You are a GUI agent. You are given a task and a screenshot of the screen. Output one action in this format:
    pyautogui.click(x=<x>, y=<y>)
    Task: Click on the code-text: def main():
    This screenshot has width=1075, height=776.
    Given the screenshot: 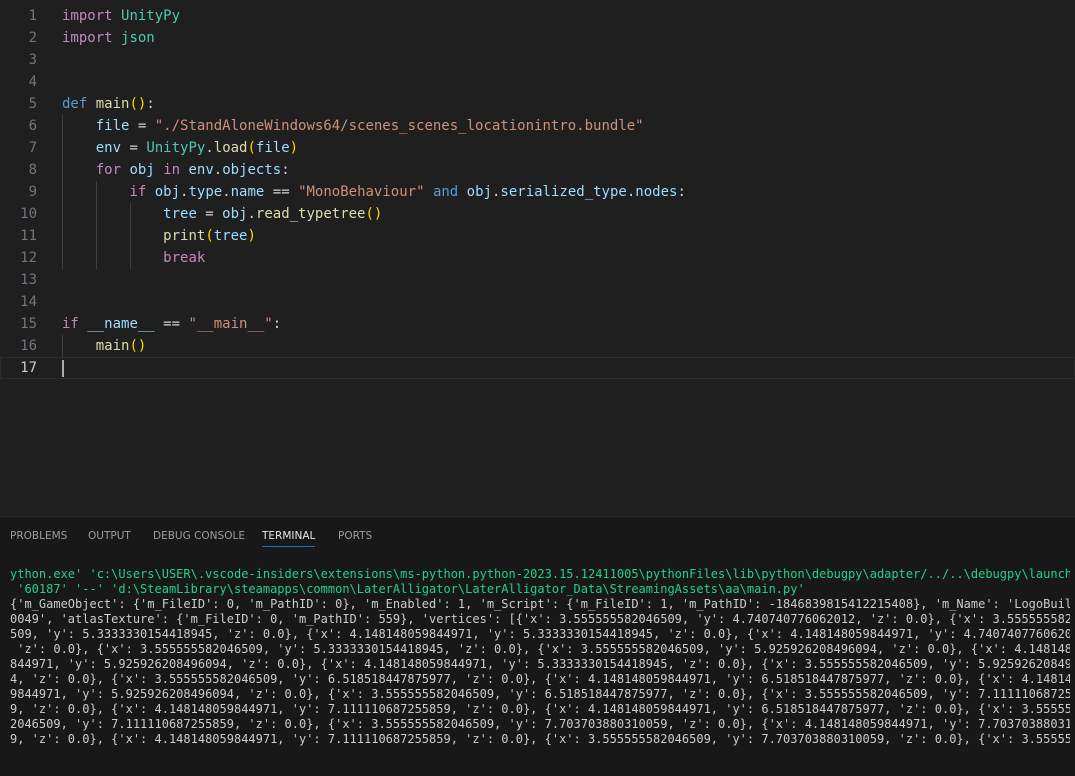 What is the action you would take?
    pyautogui.click(x=108, y=104)
    